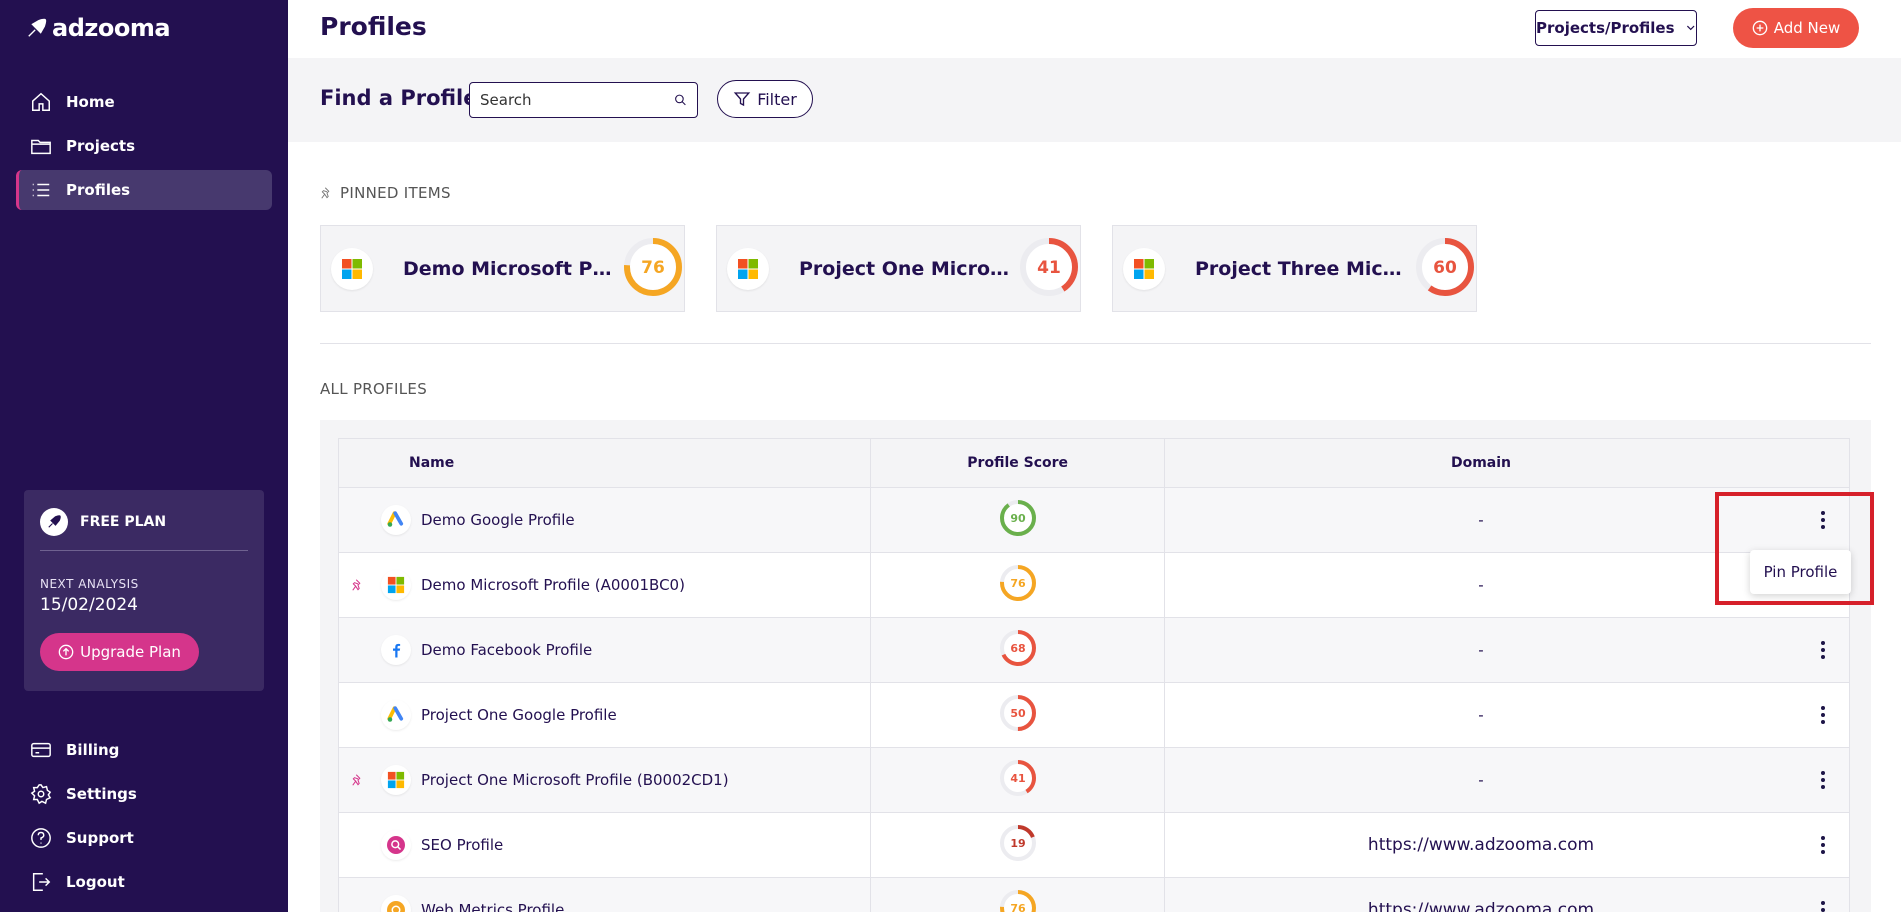 This screenshot has height=912, width=1901. What do you see at coordinates (144, 750) in the screenshot?
I see `nav-item-billing: Billing` at bounding box center [144, 750].